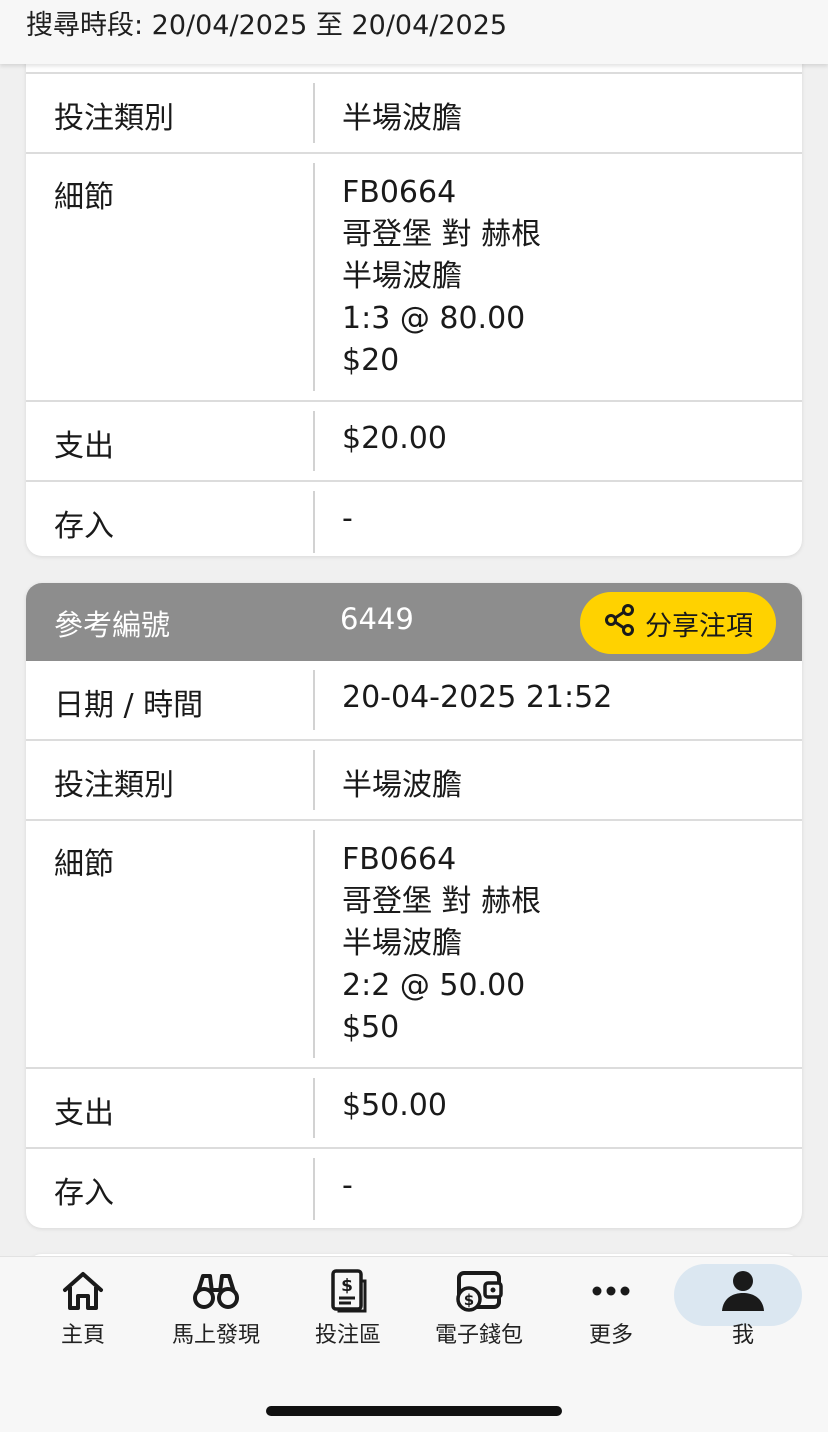 The height and width of the screenshot is (1432, 828). Describe the element at coordinates (347, 1335) in the screenshot. I see `nav-label: 投注區` at that location.